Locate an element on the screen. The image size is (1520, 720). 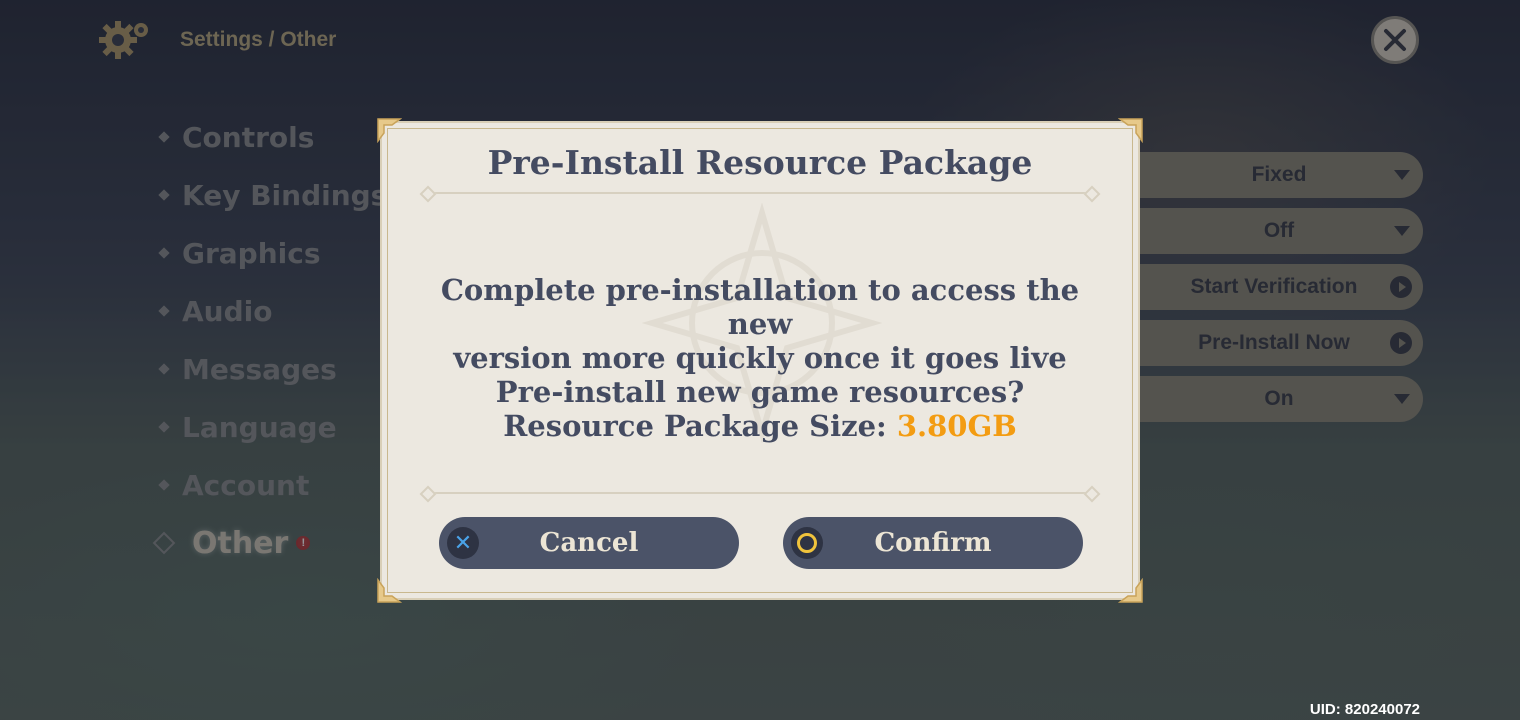
package-size-line: Resource Package Size: 3.80GB is located at coordinates (760, 426).